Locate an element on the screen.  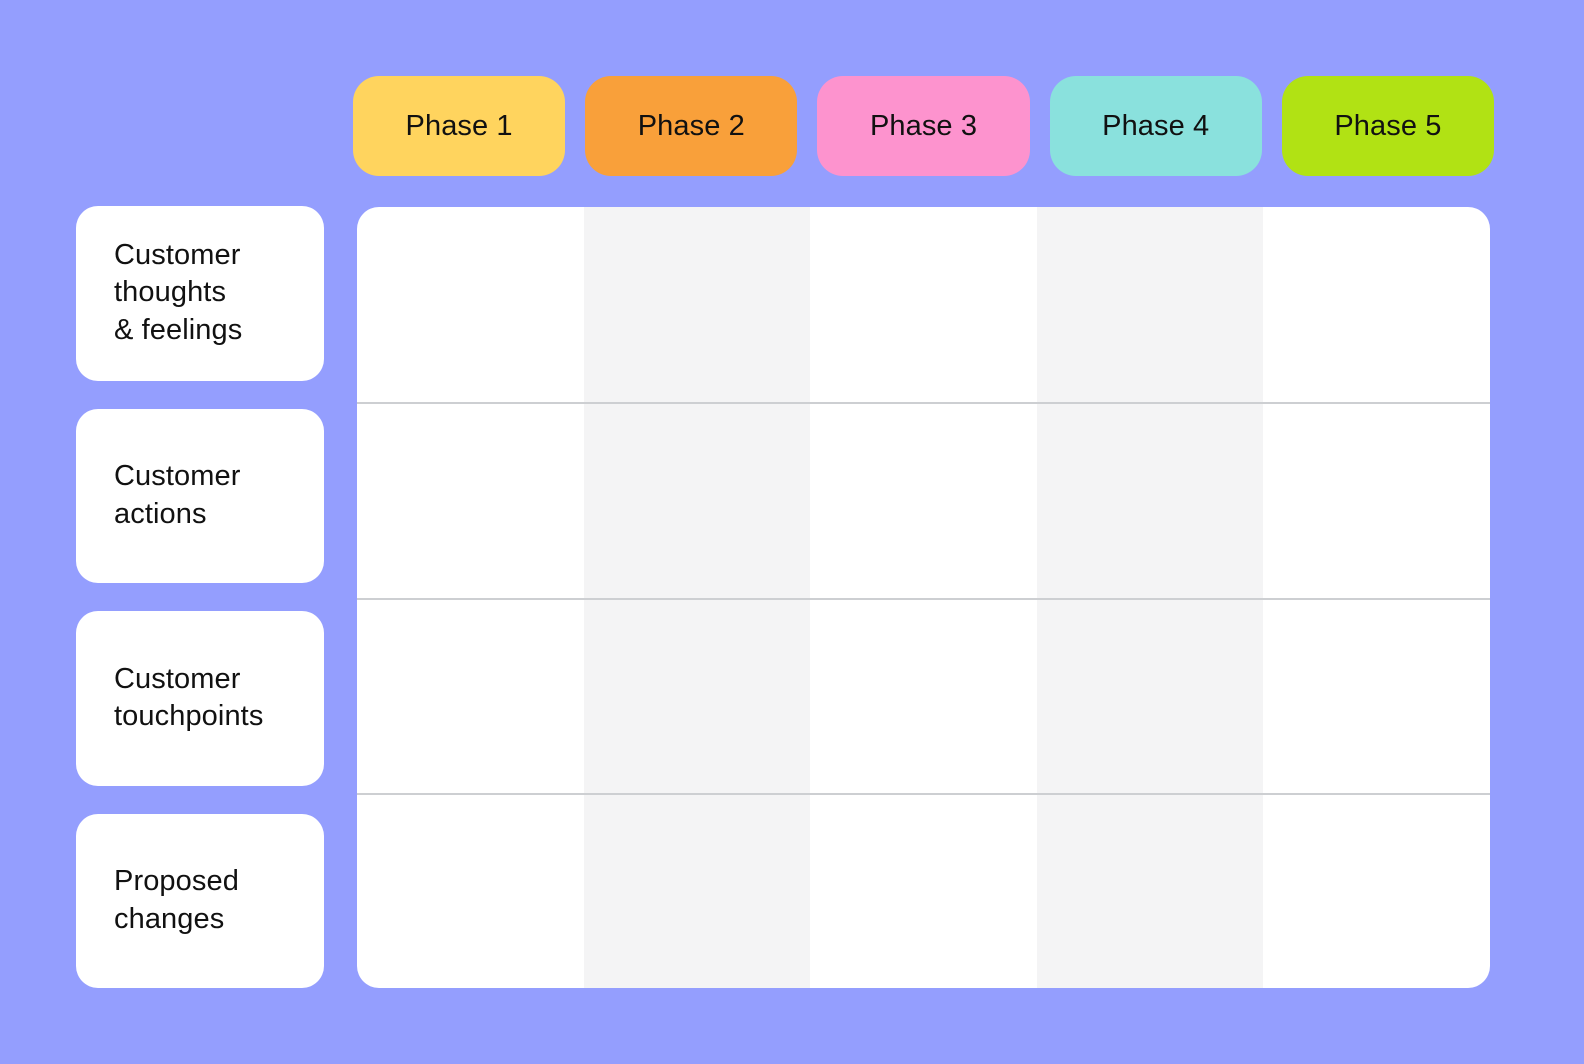
phase-chip-1: Phase 1 is located at coordinates (459, 126).